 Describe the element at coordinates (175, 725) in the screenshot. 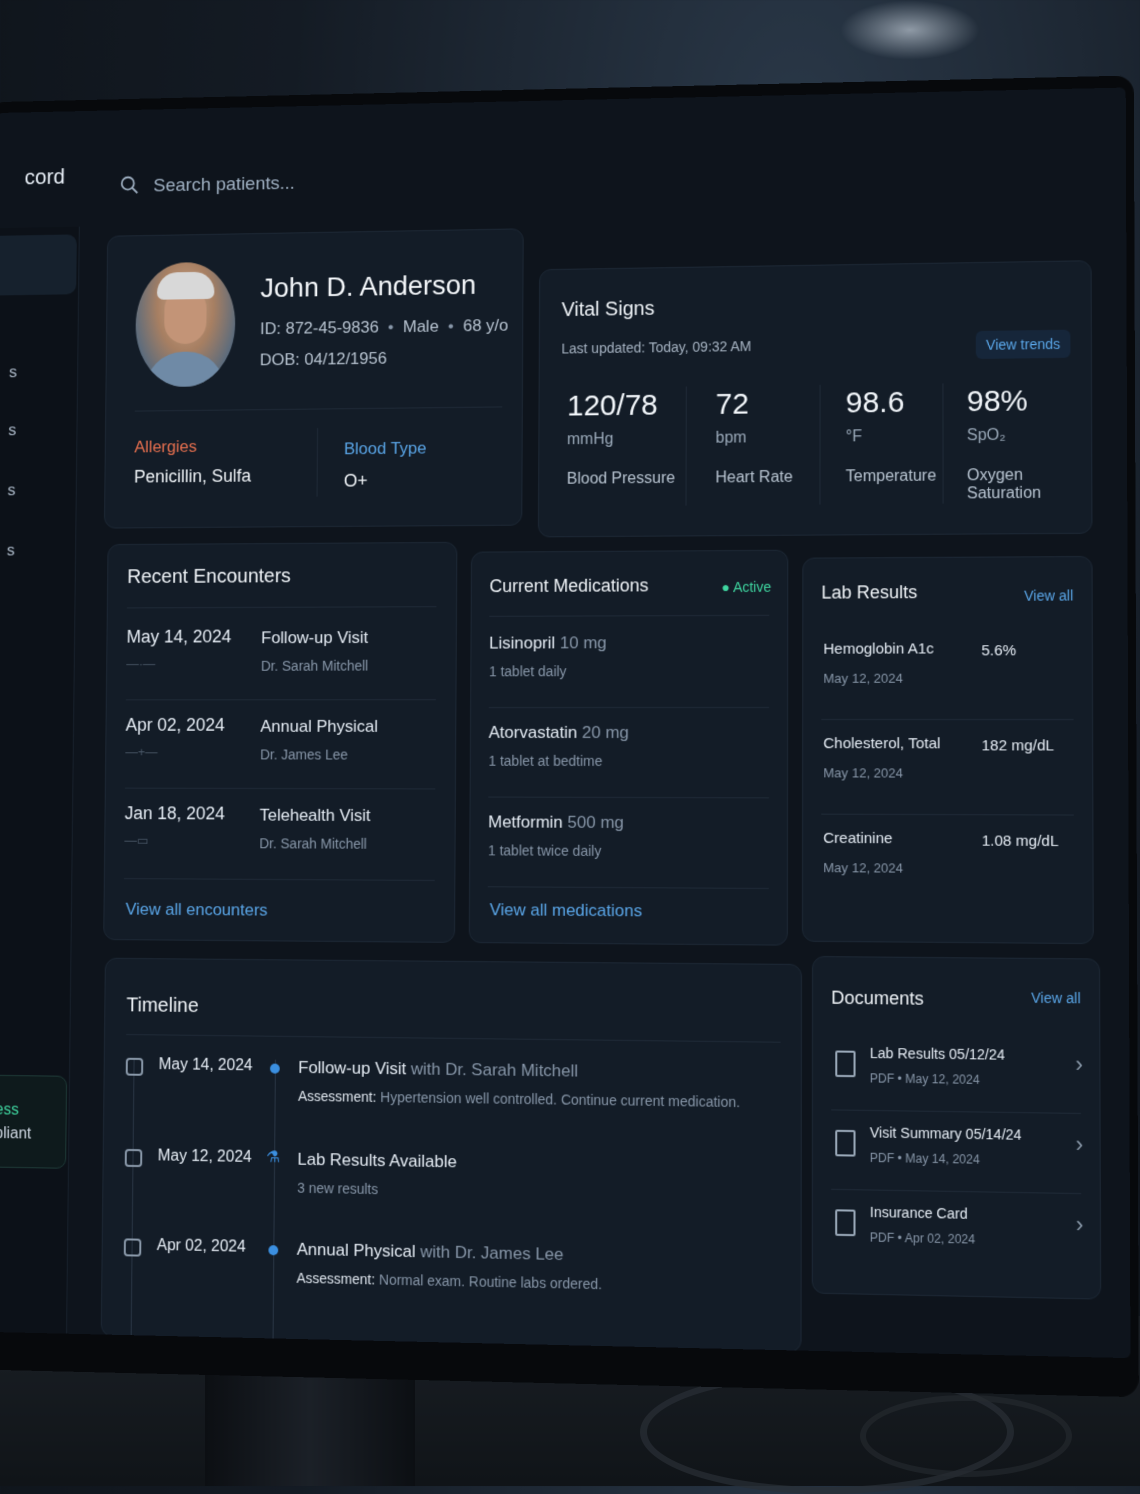

I see `encounter-date: Apr 02, 2024` at that location.